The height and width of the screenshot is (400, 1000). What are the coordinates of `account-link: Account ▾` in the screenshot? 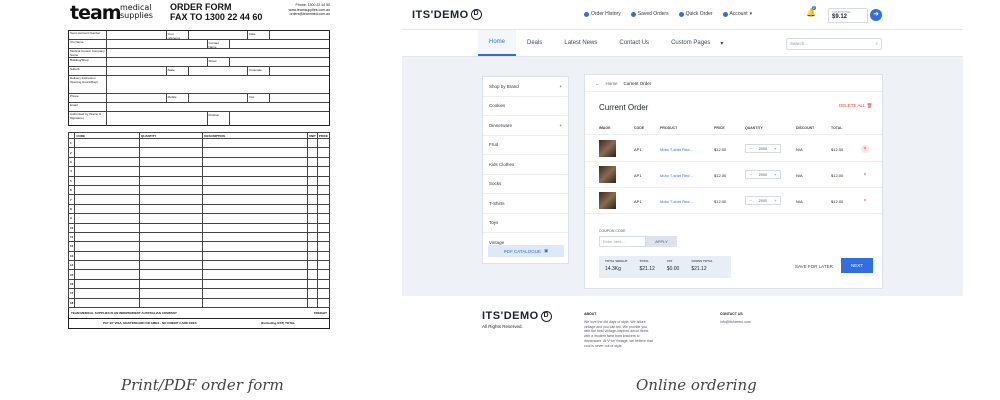 It's located at (737, 14).